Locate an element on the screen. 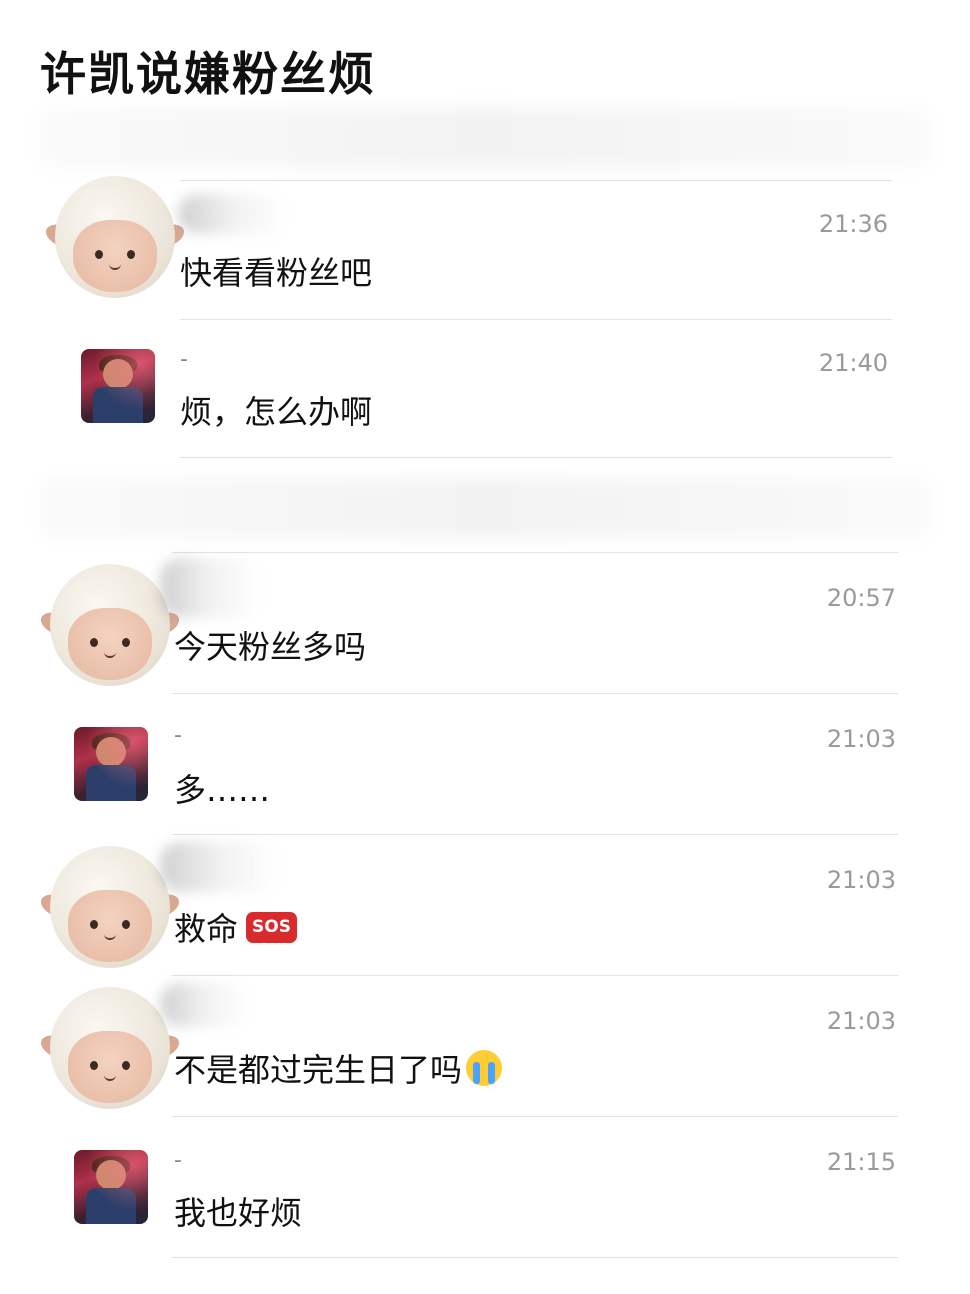 This screenshot has width=970, height=1294. message-text: 今天粉丝多吗 is located at coordinates (270, 647).